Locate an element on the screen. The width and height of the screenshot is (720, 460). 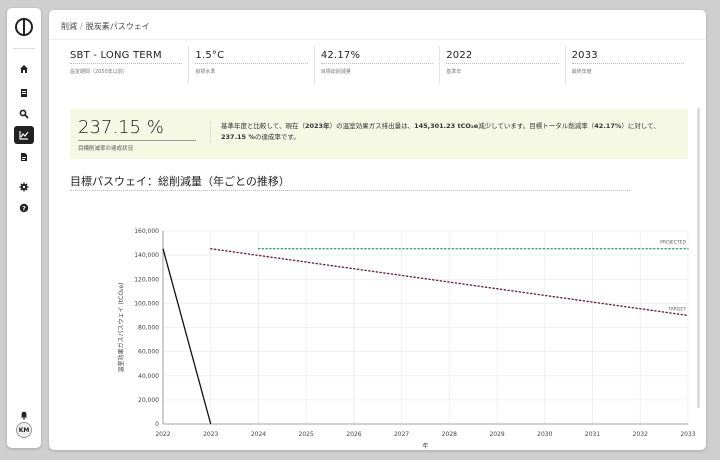
y-tick-label: 40,000 is located at coordinates (148, 376).